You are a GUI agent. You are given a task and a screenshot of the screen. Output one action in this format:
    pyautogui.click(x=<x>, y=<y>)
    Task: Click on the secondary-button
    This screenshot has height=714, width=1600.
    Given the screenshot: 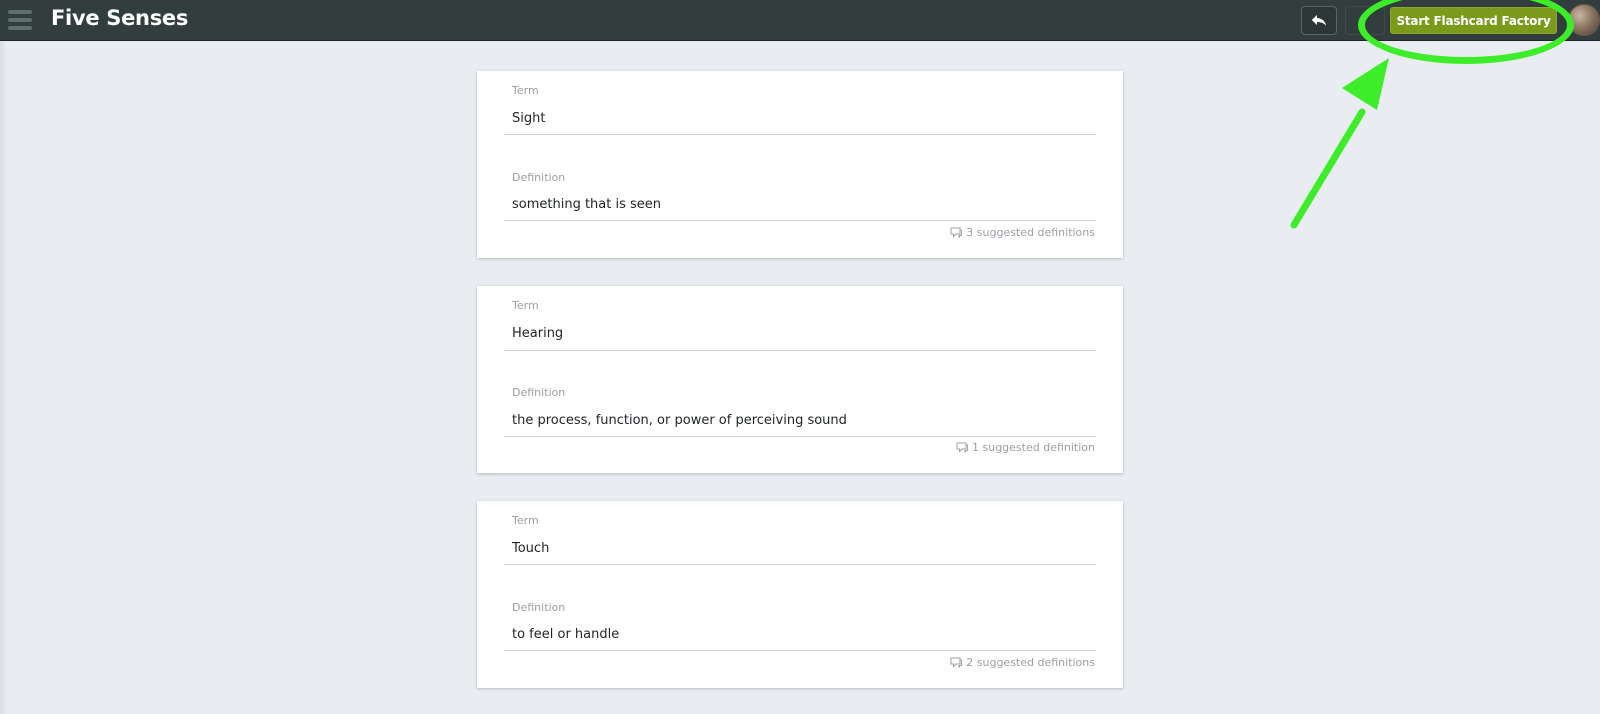 What is the action you would take?
    pyautogui.click(x=1365, y=20)
    